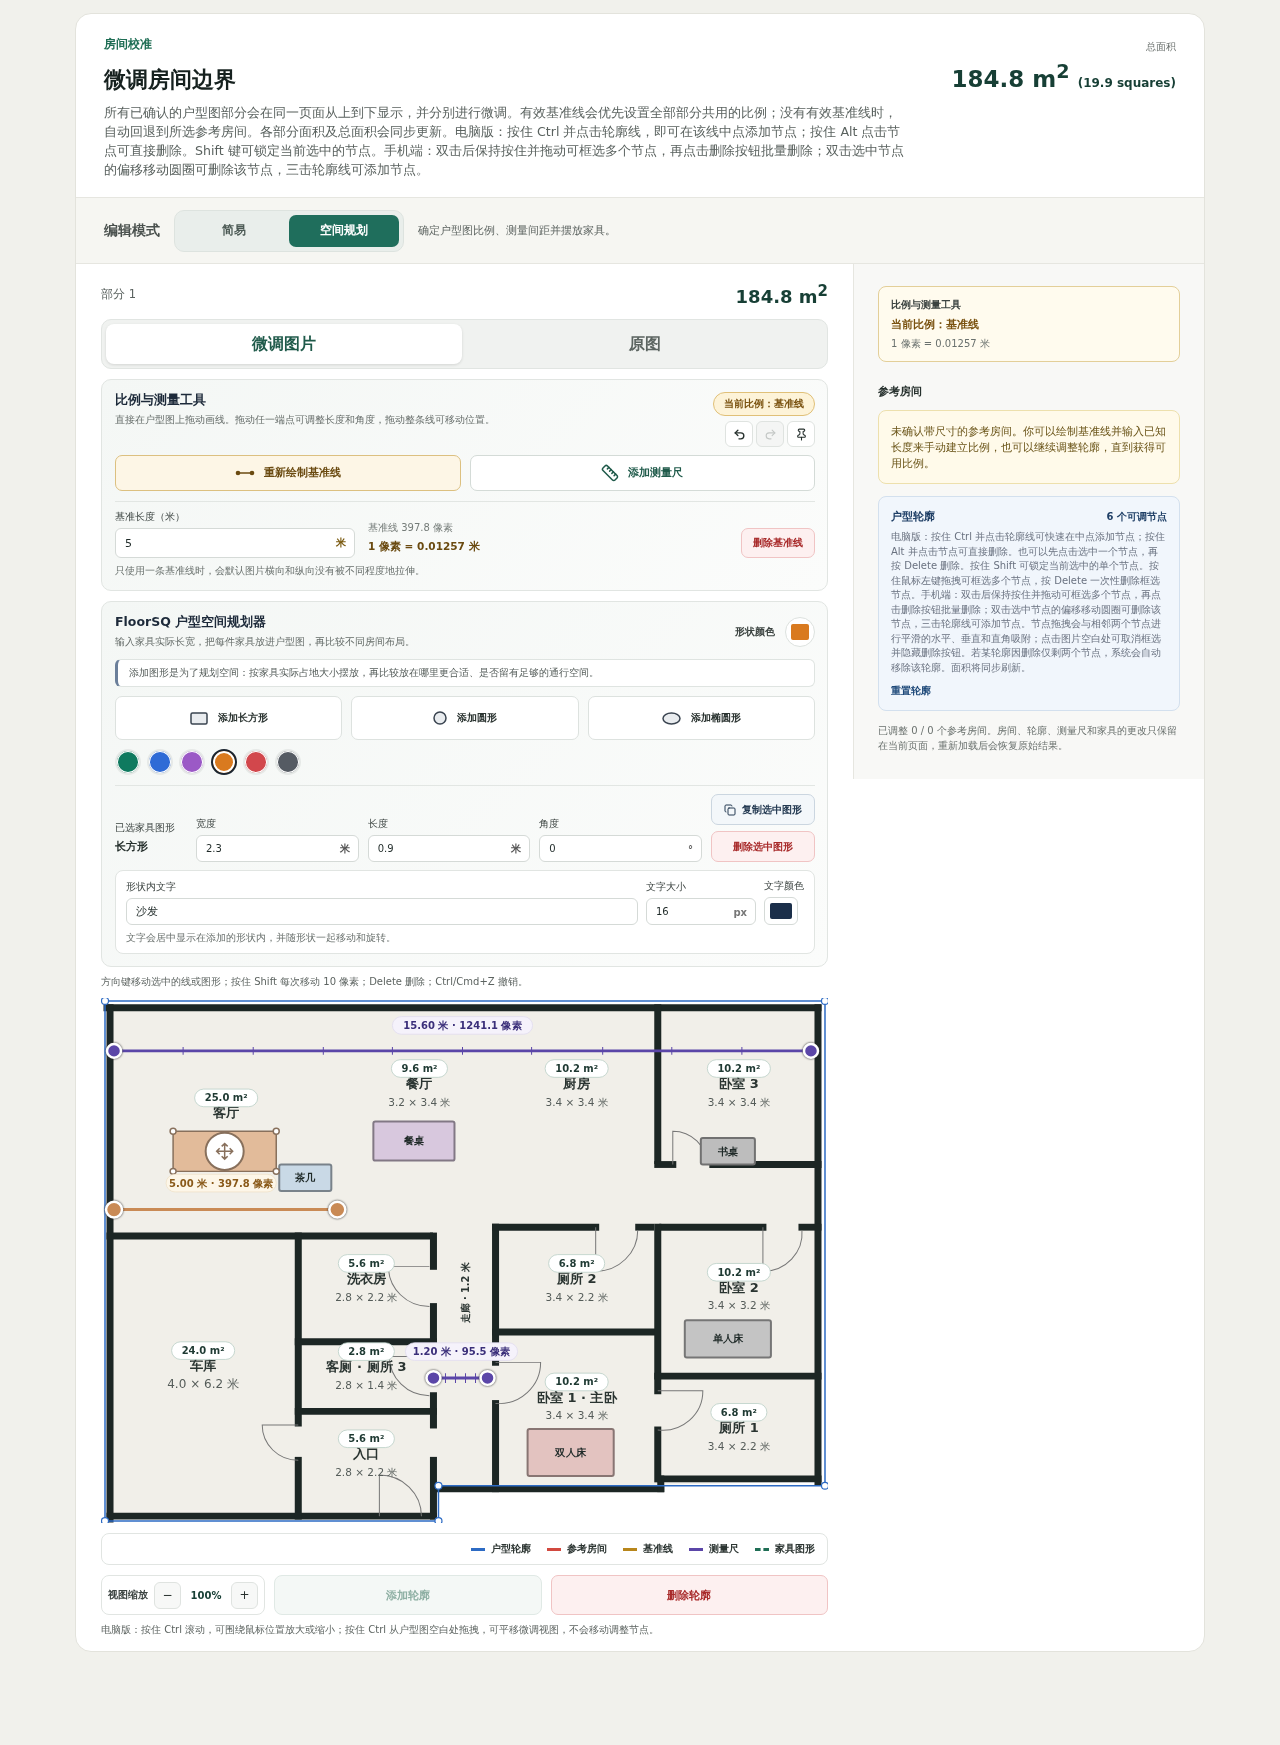  What do you see at coordinates (366, 1351) in the screenshot?
I see `area-badge: 2.8 m²` at bounding box center [366, 1351].